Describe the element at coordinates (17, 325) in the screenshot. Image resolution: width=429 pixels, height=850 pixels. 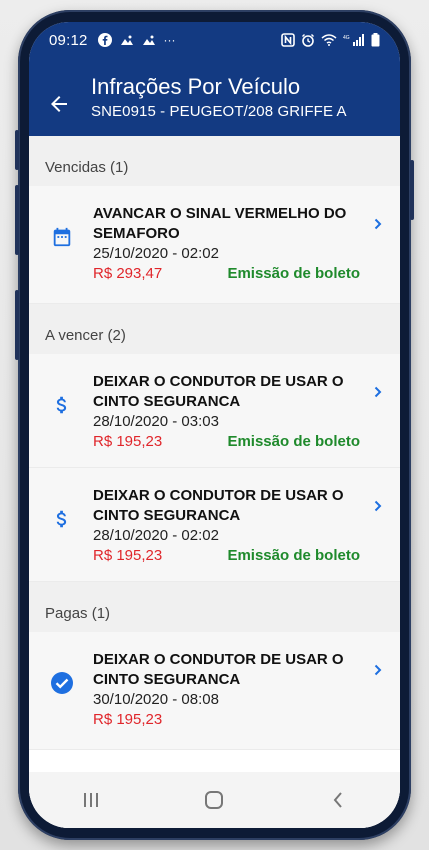
I see `bixby-button` at that location.